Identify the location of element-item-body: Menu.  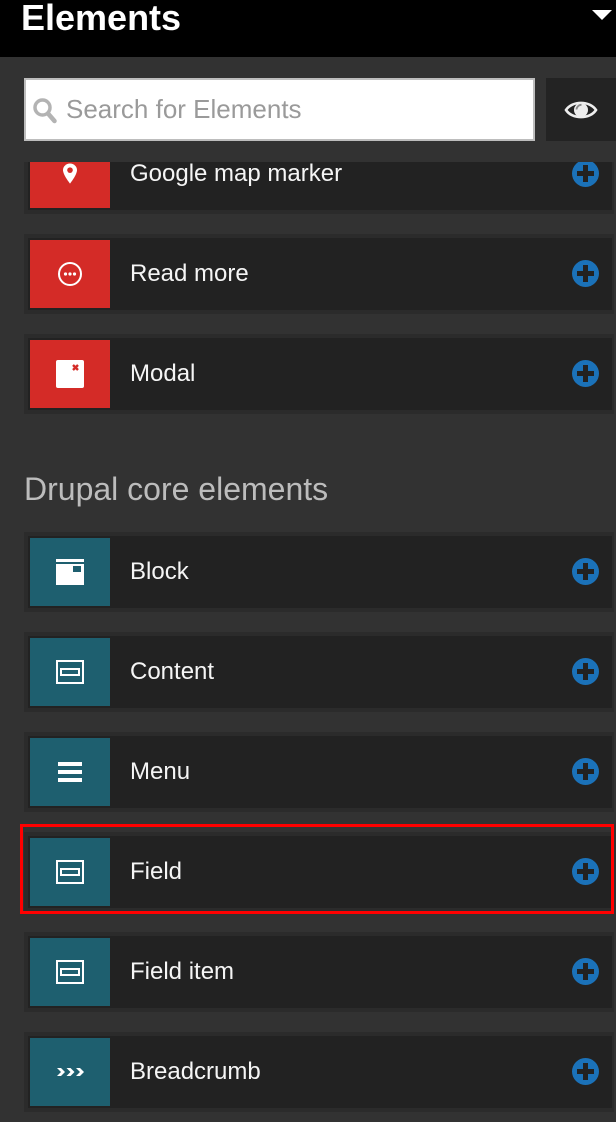
(320, 772).